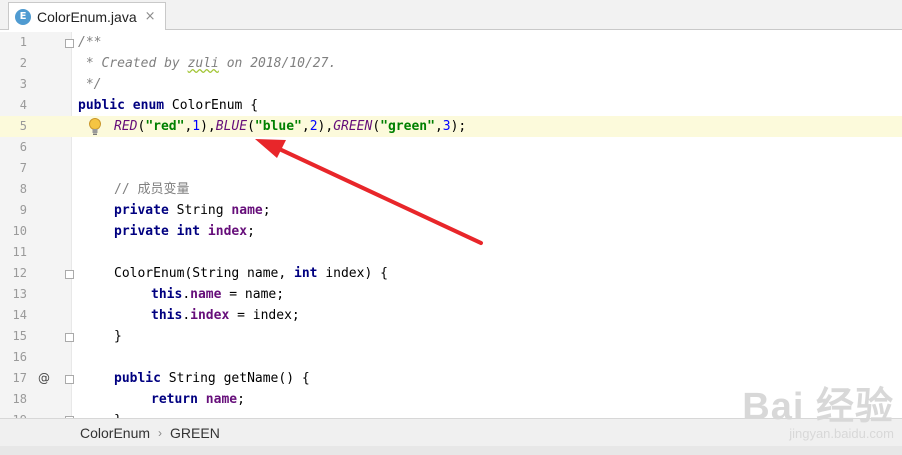  What do you see at coordinates (451, 231) in the screenshot?
I see `code-line-10: 10 private int index;` at bounding box center [451, 231].